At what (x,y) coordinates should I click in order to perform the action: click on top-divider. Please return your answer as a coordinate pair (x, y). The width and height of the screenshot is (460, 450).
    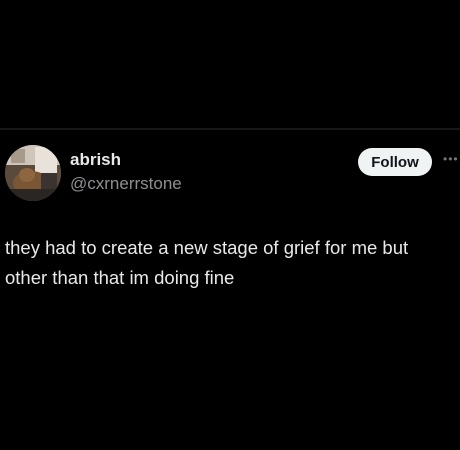
    Looking at the image, I should click on (230, 129).